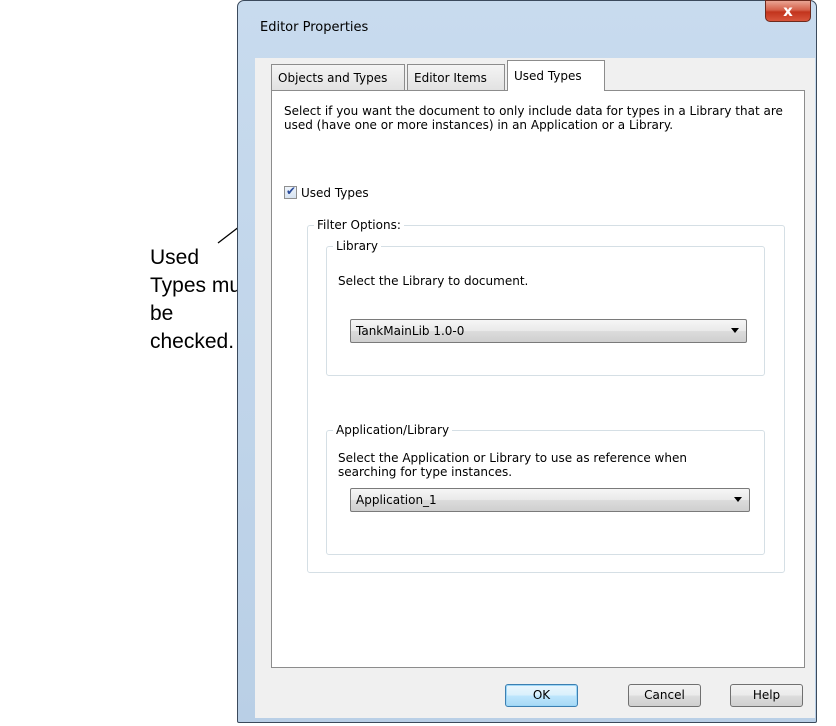 The width and height of the screenshot is (836, 726). I want to click on library-dropdown: TankMainLib 1.0-0, so click(548, 331).